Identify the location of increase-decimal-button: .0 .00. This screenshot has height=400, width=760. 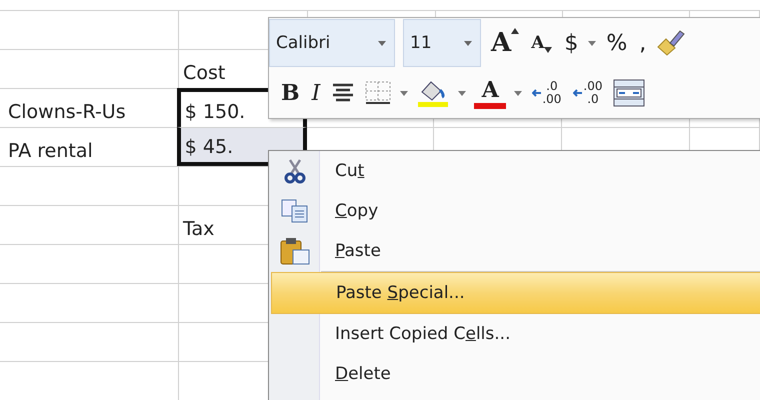
(547, 93).